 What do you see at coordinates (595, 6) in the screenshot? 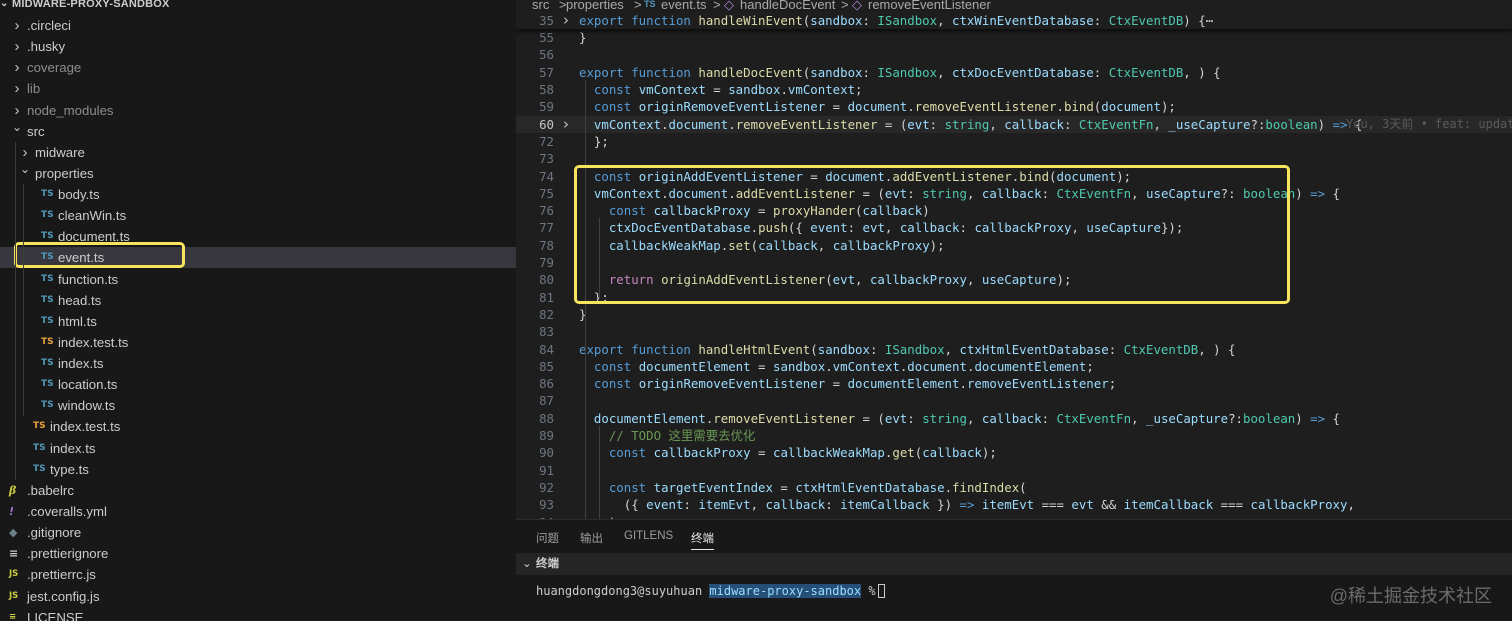
I see `breadcrumb-segment-properties: properties` at bounding box center [595, 6].